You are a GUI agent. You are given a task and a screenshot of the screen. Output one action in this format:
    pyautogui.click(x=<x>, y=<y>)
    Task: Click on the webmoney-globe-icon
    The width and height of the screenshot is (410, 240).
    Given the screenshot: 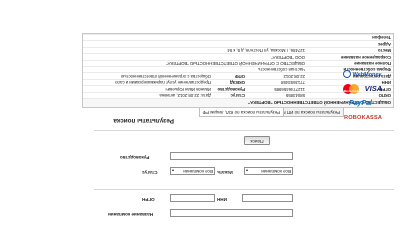 What is the action you would take?
    pyautogui.click(x=347, y=74)
    